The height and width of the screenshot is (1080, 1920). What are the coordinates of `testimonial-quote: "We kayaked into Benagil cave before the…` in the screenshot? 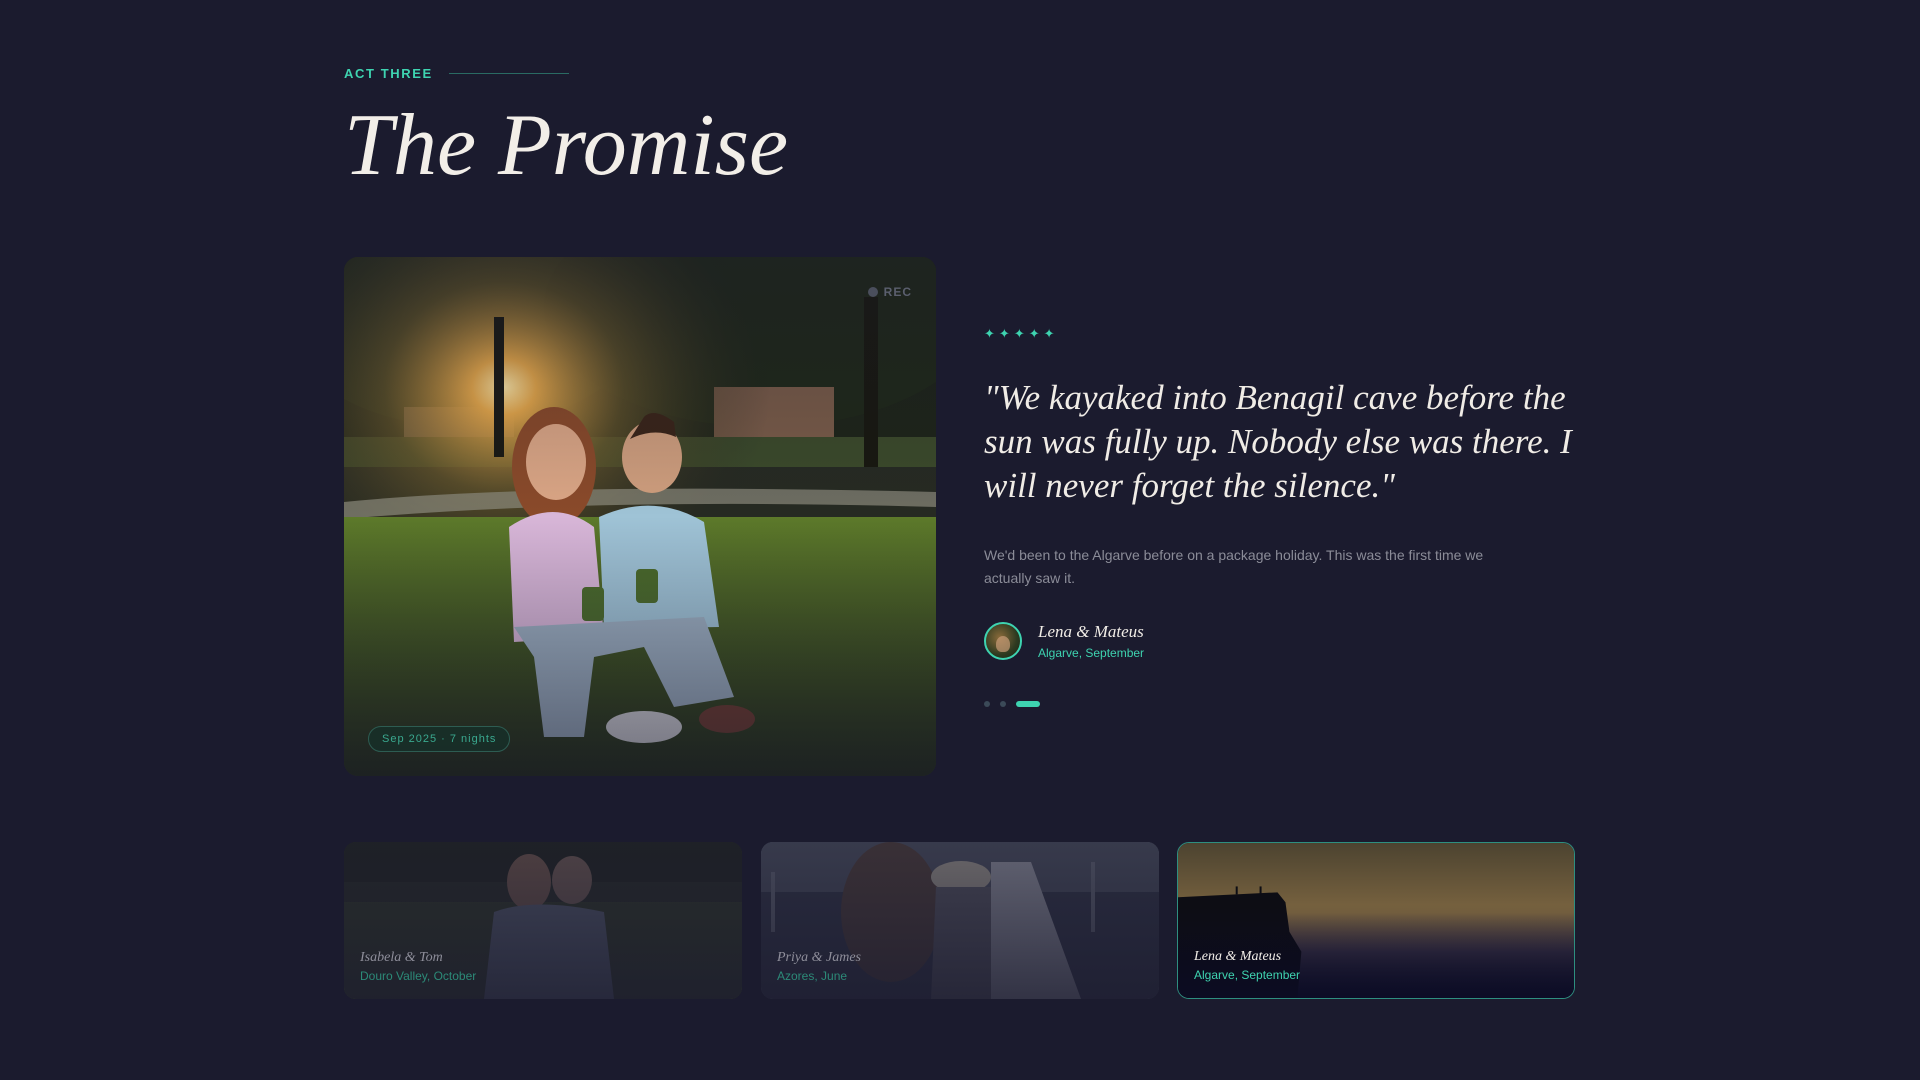 It's located at (1278, 441).